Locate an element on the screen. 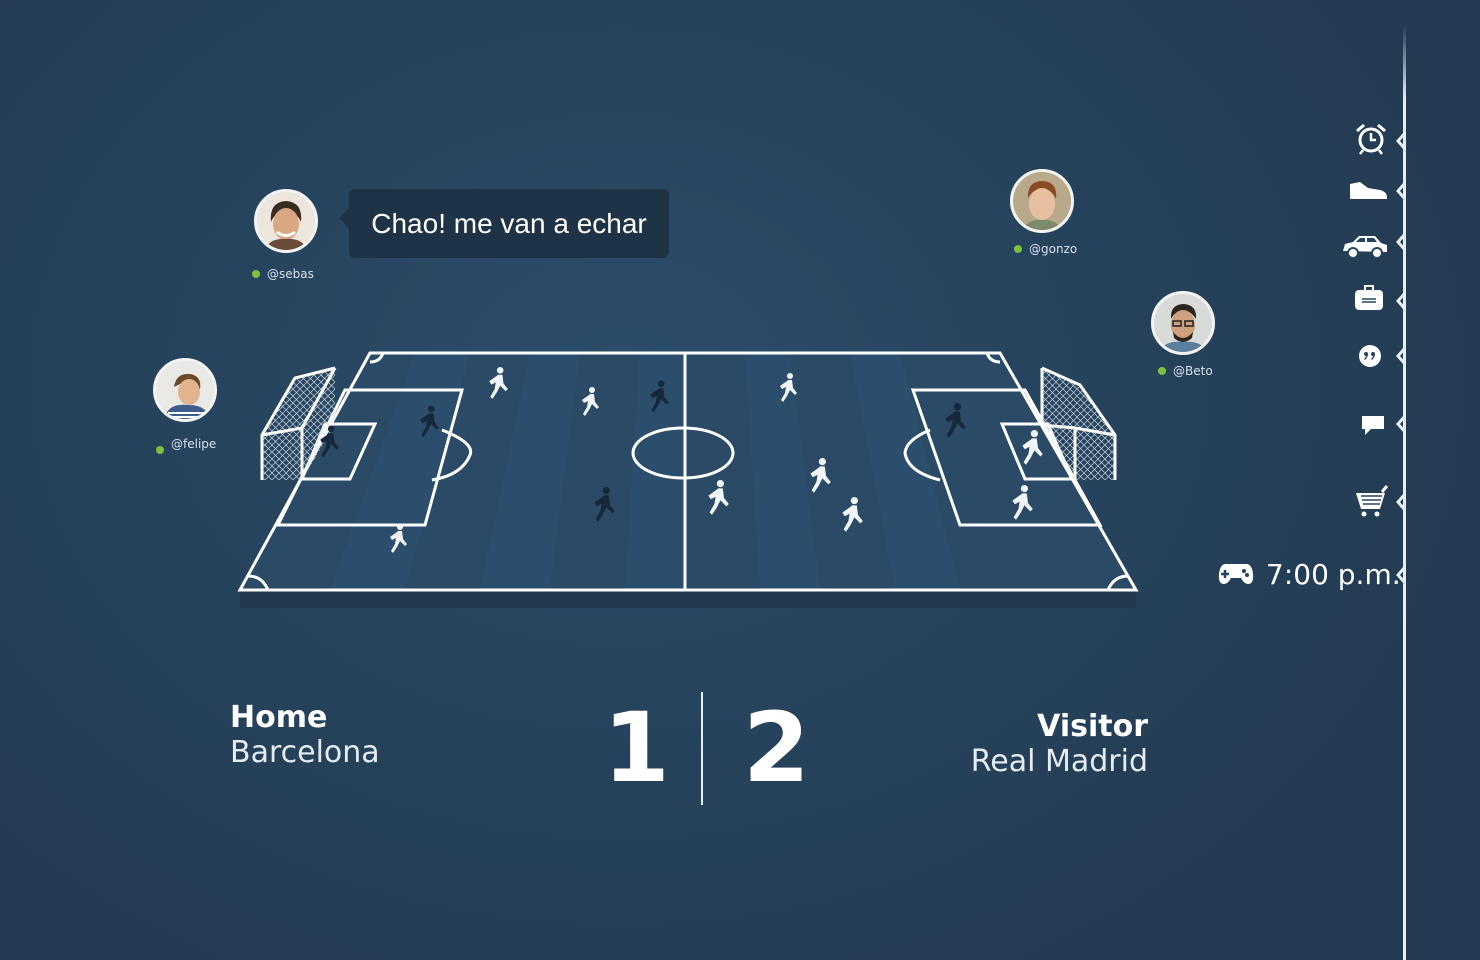 Image resolution: width=1480 pixels, height=960 pixels. shoe-icon is located at coordinates (1368, 192).